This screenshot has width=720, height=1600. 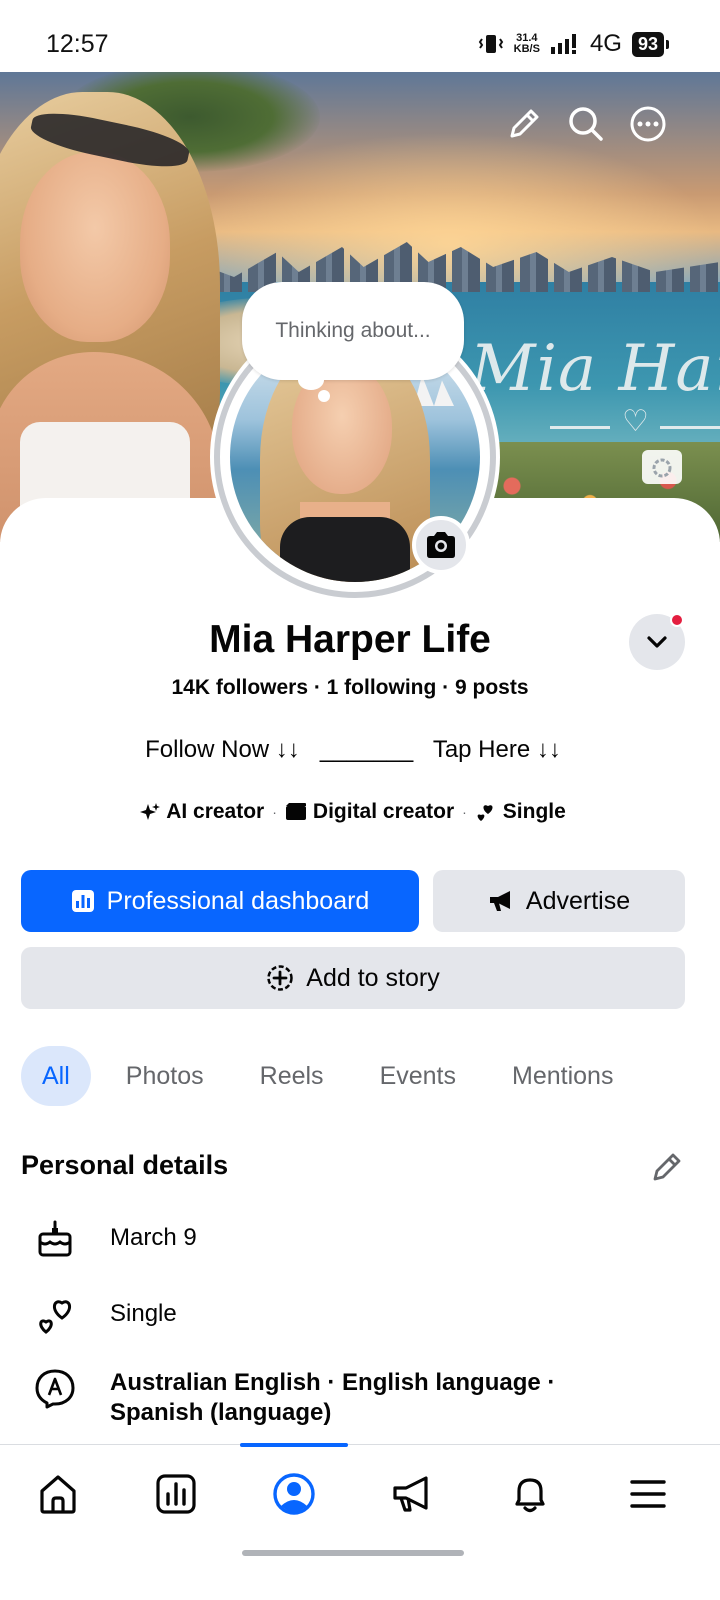 I want to click on profile-picture-camera-button, so click(x=441, y=545).